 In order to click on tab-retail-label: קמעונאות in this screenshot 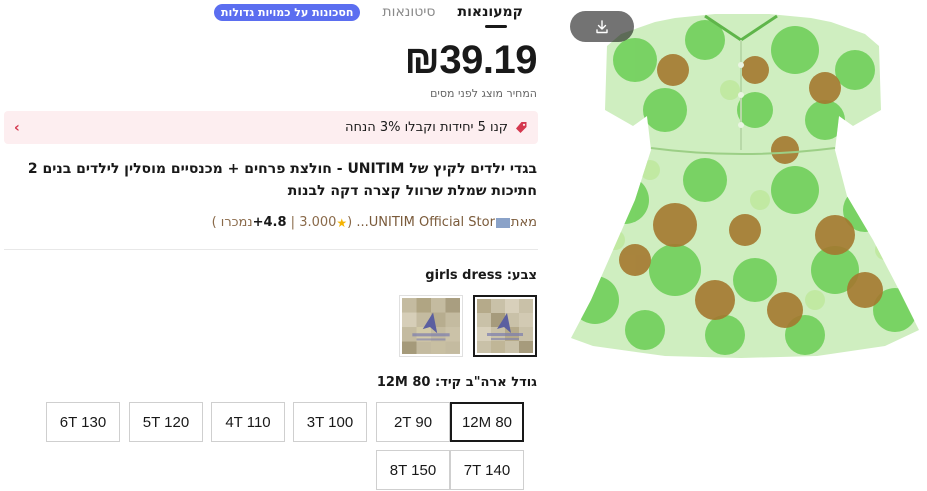, I will do `click(490, 12)`.